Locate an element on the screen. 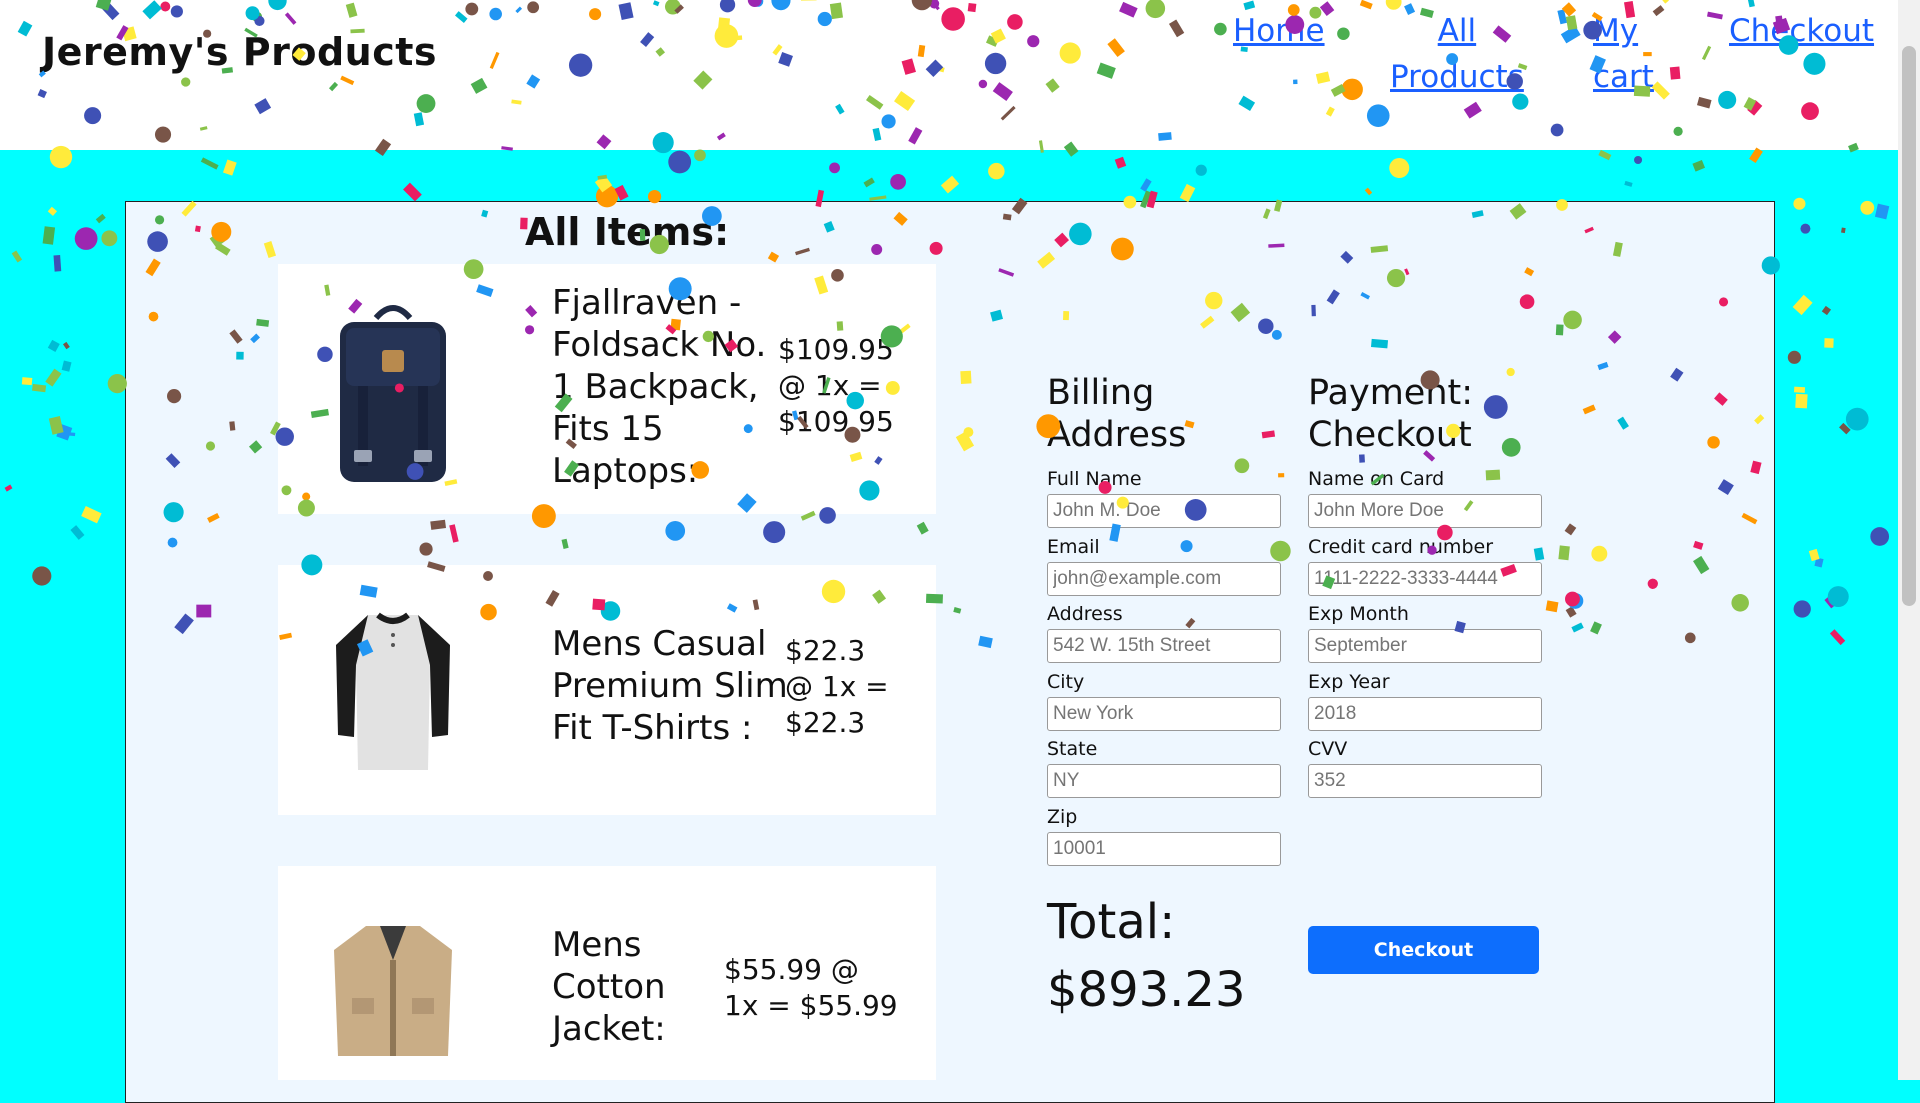 This screenshot has height=1103, width=1920. name-on-card-input is located at coordinates (1425, 511).